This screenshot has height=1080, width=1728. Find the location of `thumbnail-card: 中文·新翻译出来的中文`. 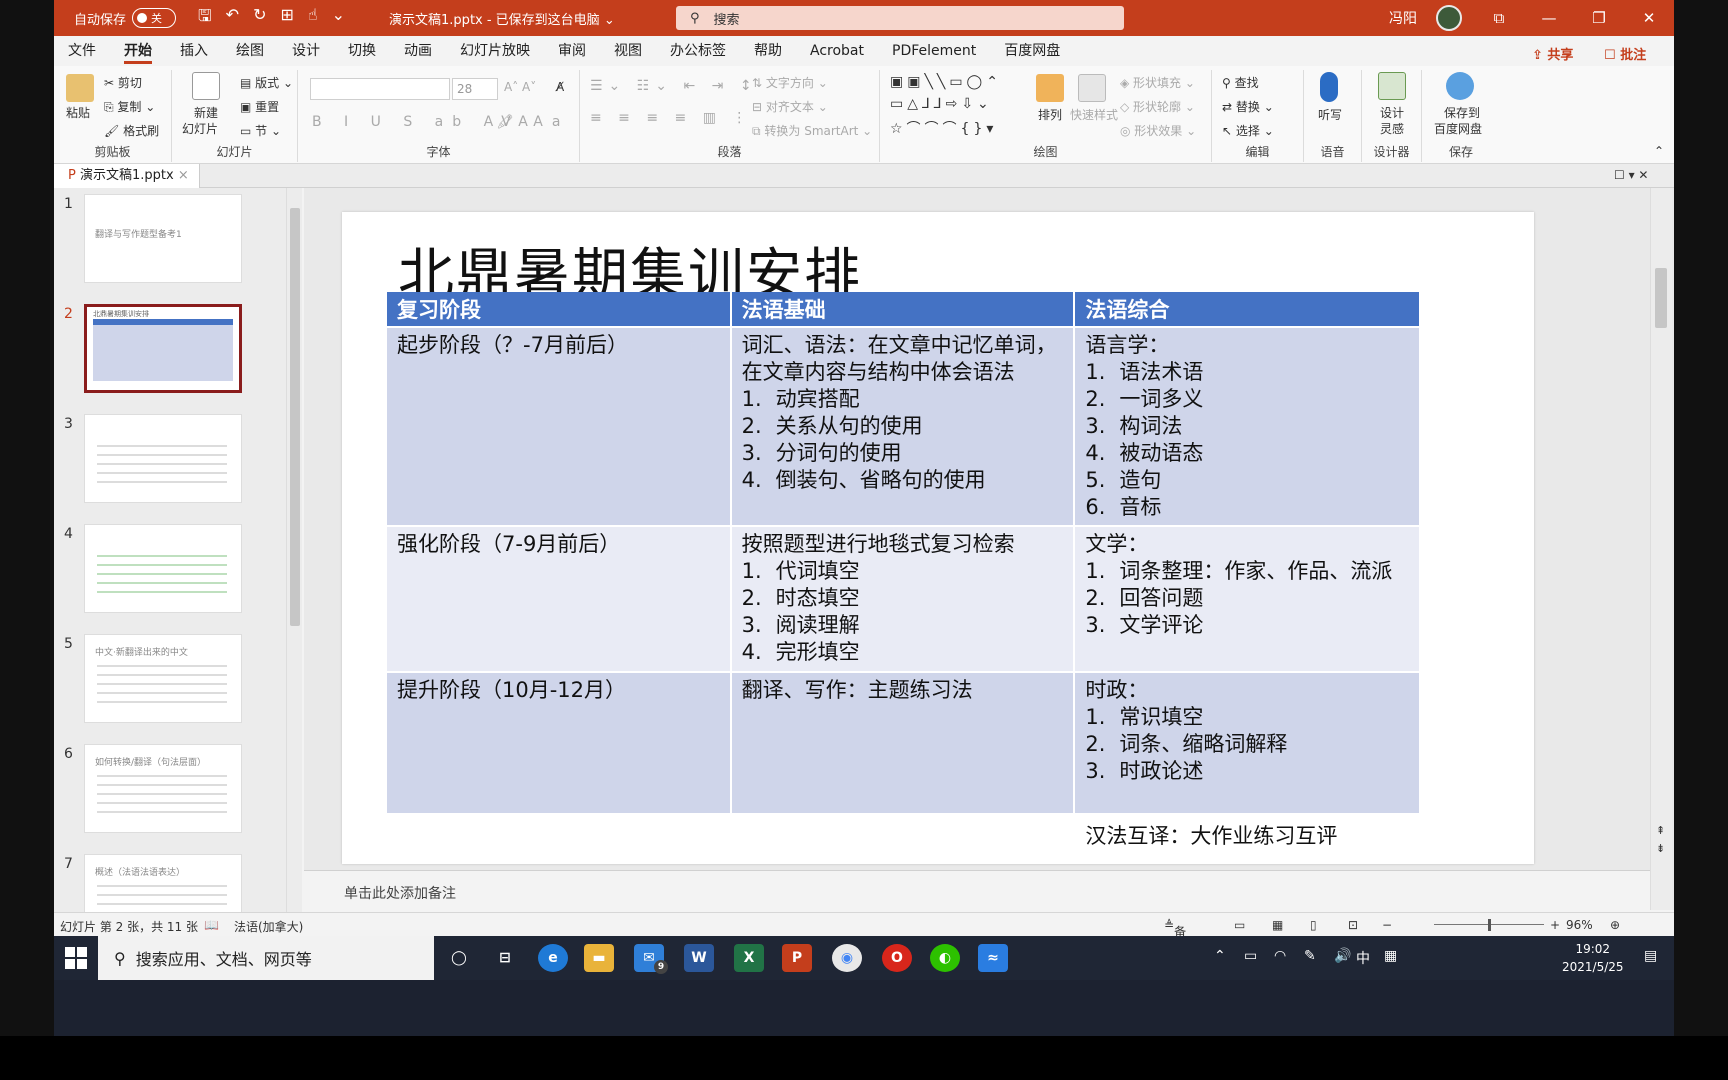

thumbnail-card: 中文·新翻译出来的中文 is located at coordinates (163, 678).